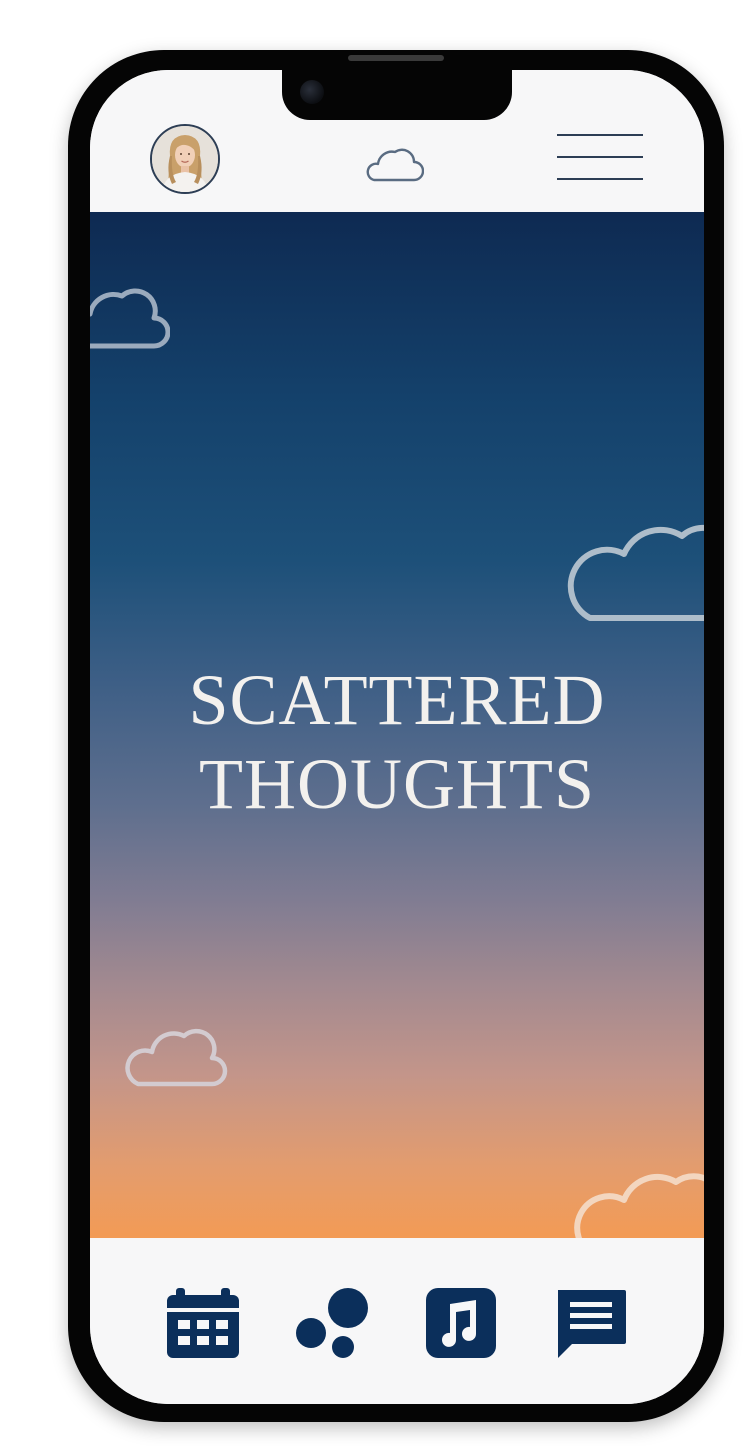 This screenshot has height=1446, width=756. I want to click on avatar, so click(185, 159).